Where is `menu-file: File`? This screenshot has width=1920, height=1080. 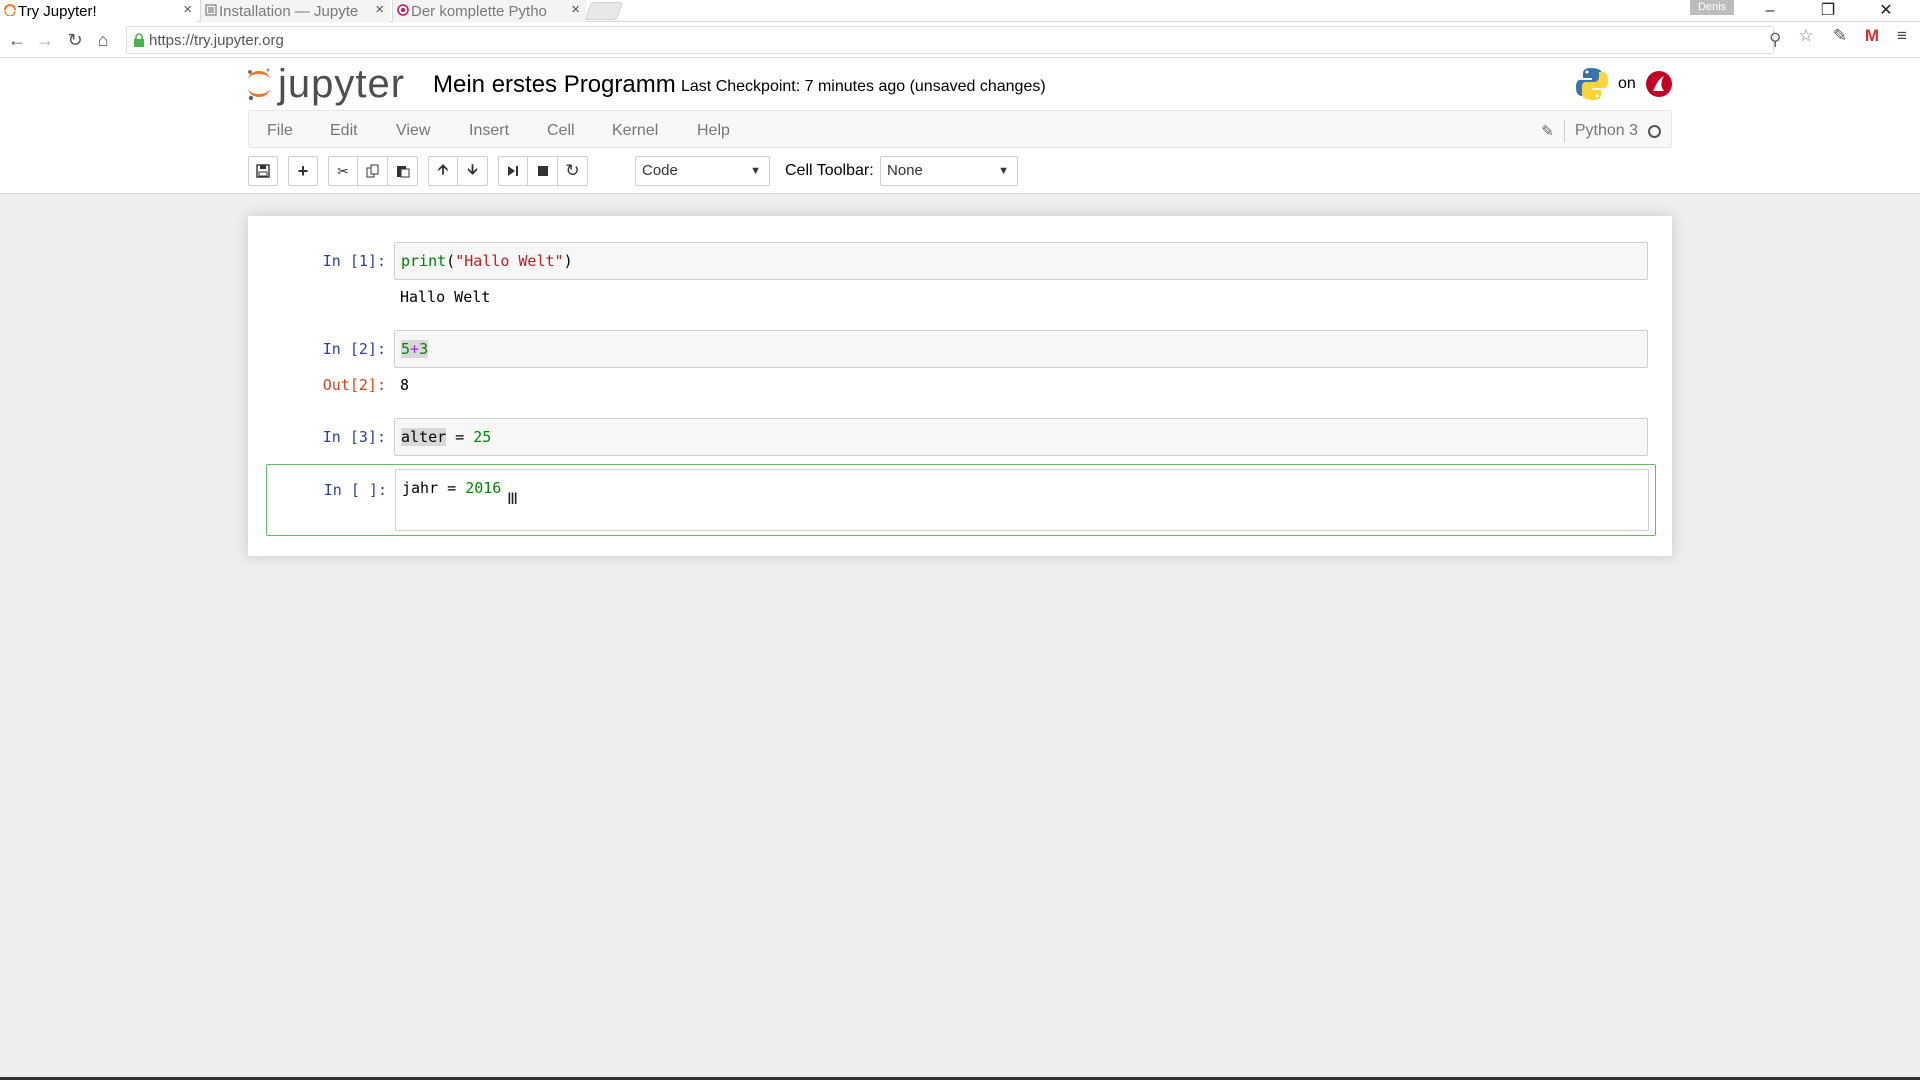
menu-file: File is located at coordinates (280, 131).